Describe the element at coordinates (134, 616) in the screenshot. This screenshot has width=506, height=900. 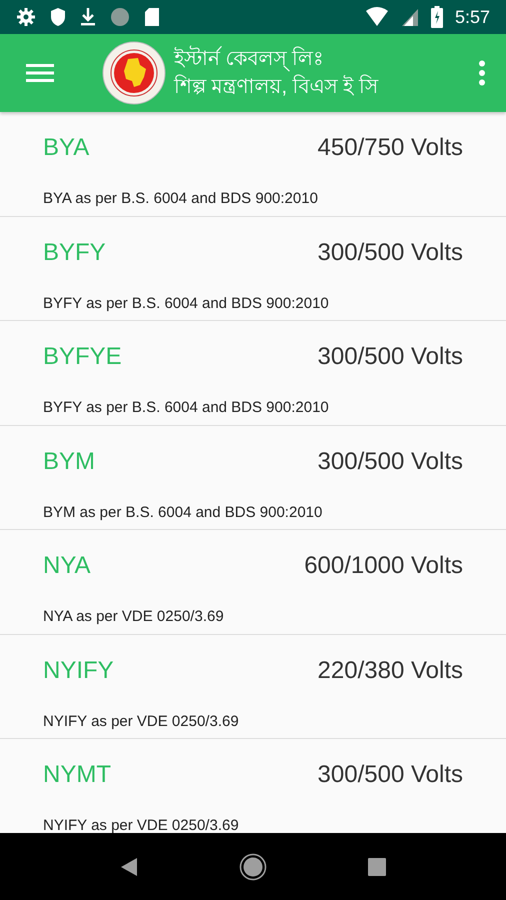
I see `cable-description: NYA as per VDE 0250/3.69` at that location.